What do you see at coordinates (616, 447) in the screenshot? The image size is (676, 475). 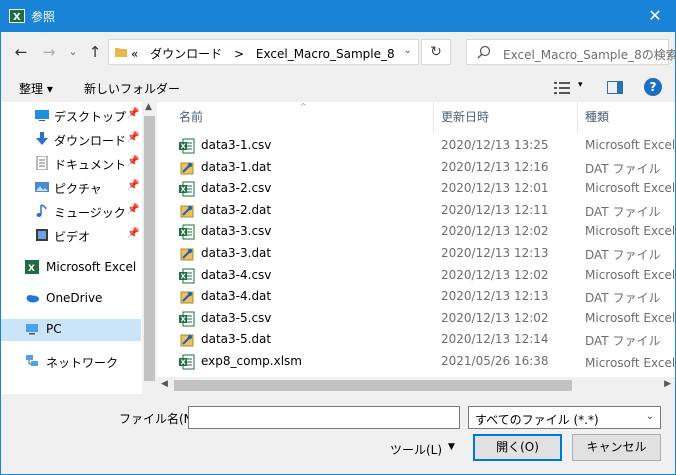 I see `cancel-button: キャンセル` at bounding box center [616, 447].